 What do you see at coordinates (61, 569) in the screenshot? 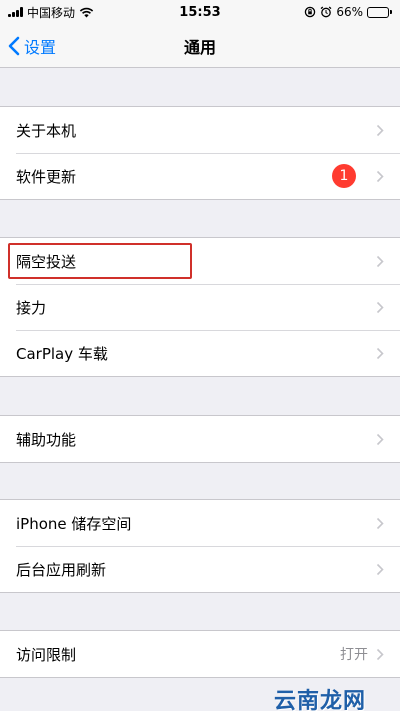
I see `cell-background-refresh-label: 后台应用刷新` at bounding box center [61, 569].